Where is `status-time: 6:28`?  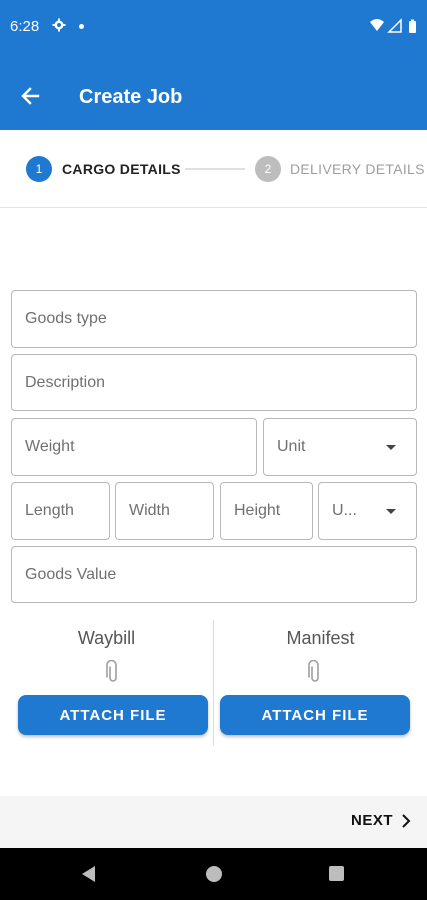
status-time: 6:28 is located at coordinates (25, 26).